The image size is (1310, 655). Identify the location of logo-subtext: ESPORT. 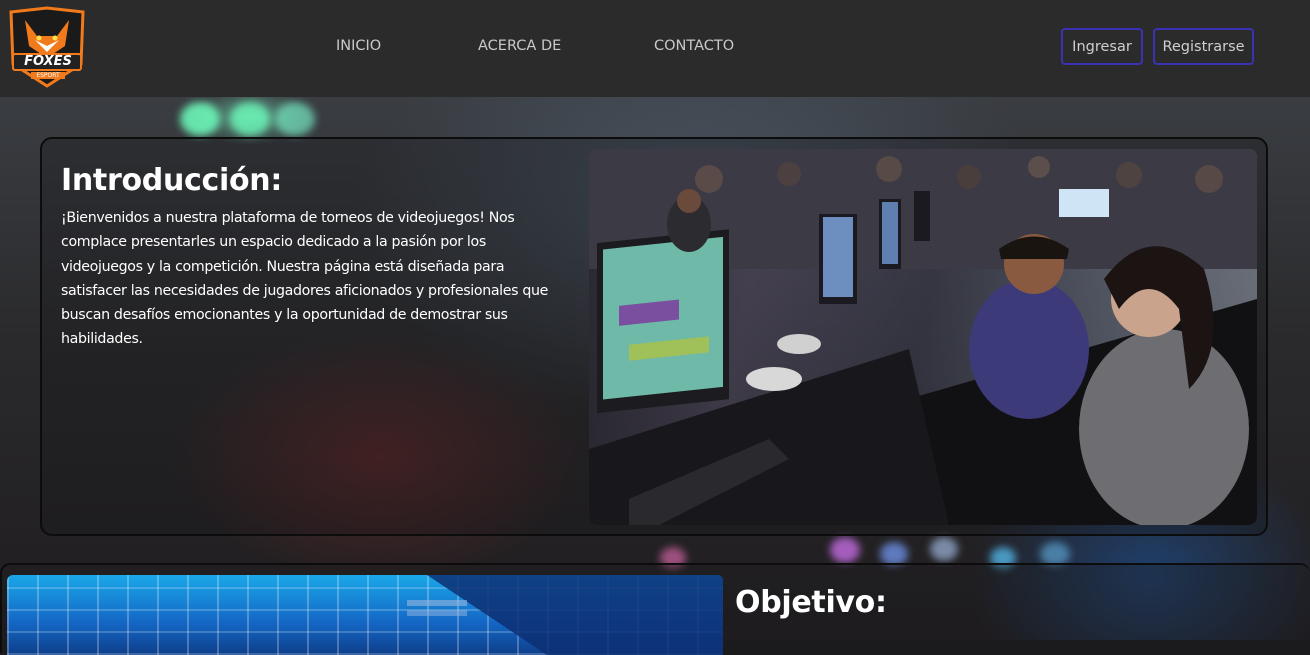
(48, 75).